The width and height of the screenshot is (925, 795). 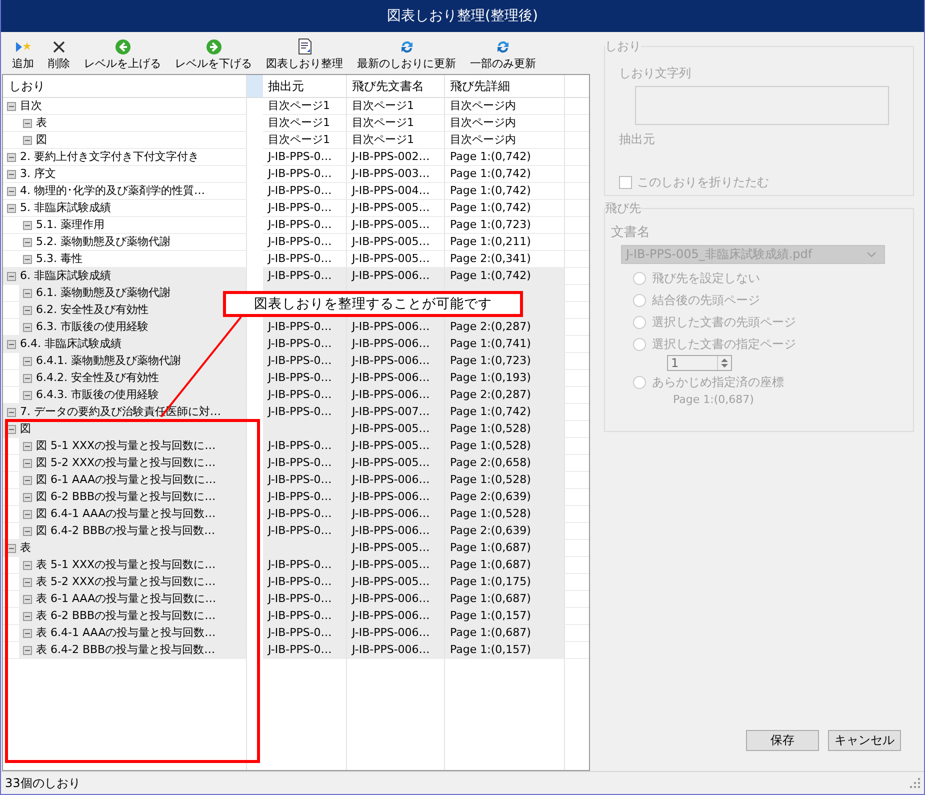 I want to click on tree-row: 5.2. 薬物動態及び薬物代謝, so click(x=132, y=242).